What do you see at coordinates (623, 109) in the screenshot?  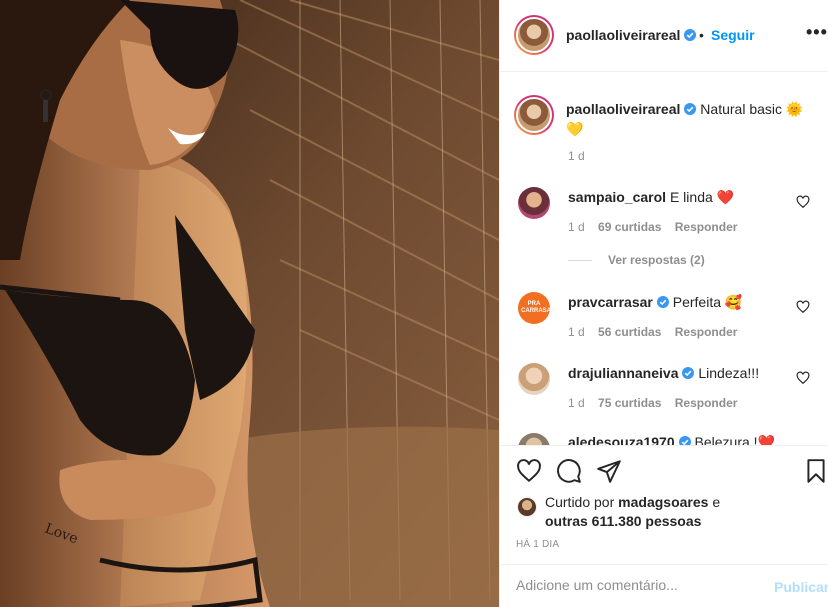 I see `caption-username: paollaoliveirareal` at bounding box center [623, 109].